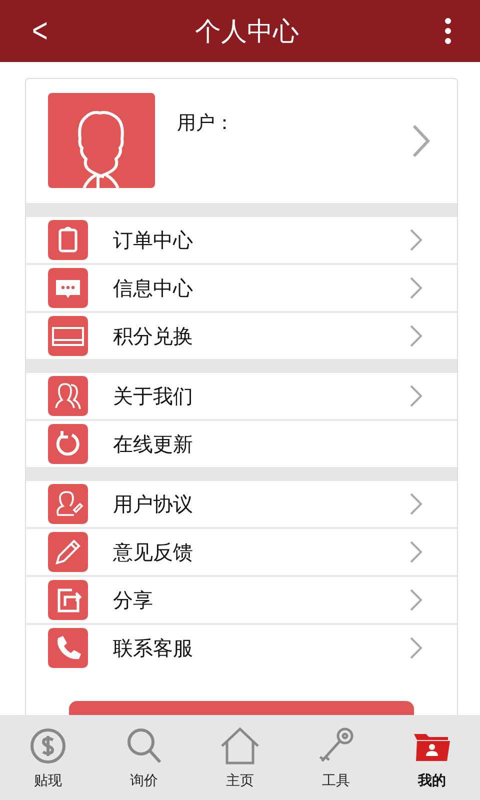 This screenshot has height=800, width=480. What do you see at coordinates (68, 648) in the screenshot?
I see `phone-icon` at bounding box center [68, 648].